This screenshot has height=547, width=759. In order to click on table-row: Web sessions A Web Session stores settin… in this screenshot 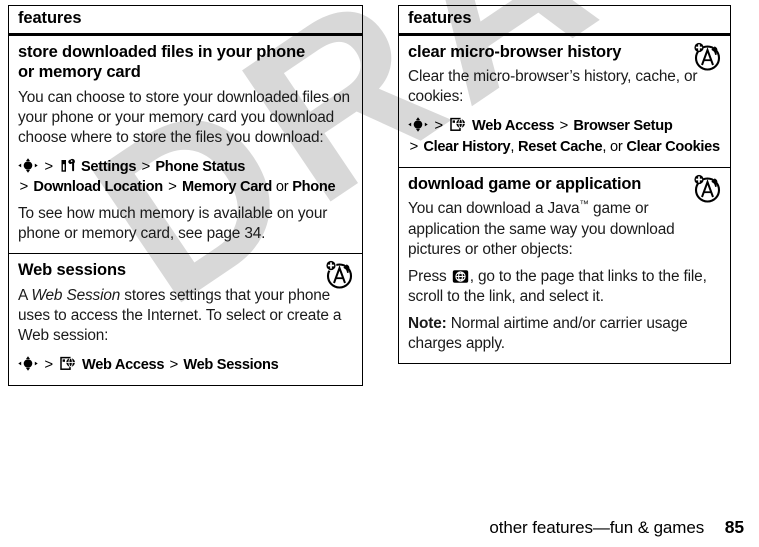, I will do `click(185, 319)`.